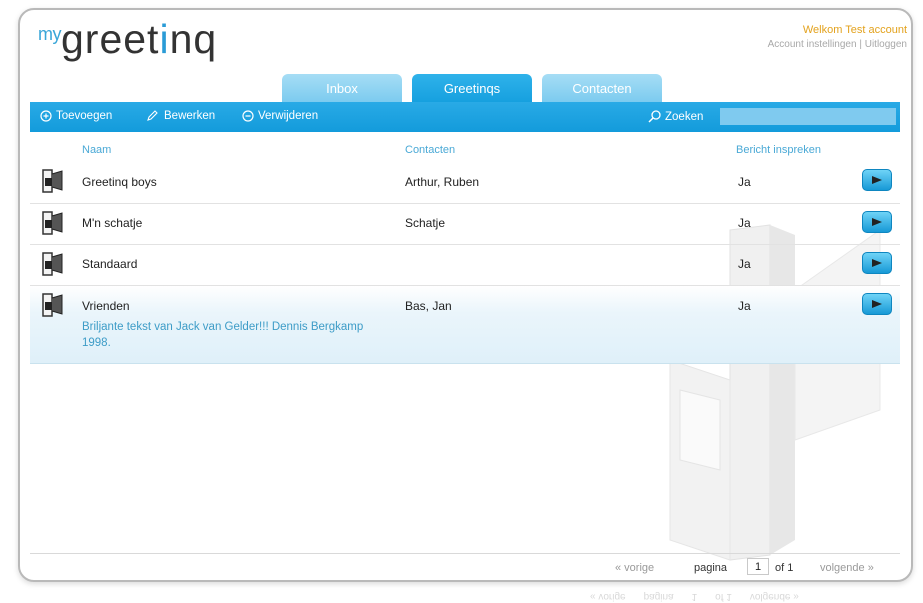 Image resolution: width=923 pixels, height=603 pixels. I want to click on row-name: M'n schatje, so click(112, 223).